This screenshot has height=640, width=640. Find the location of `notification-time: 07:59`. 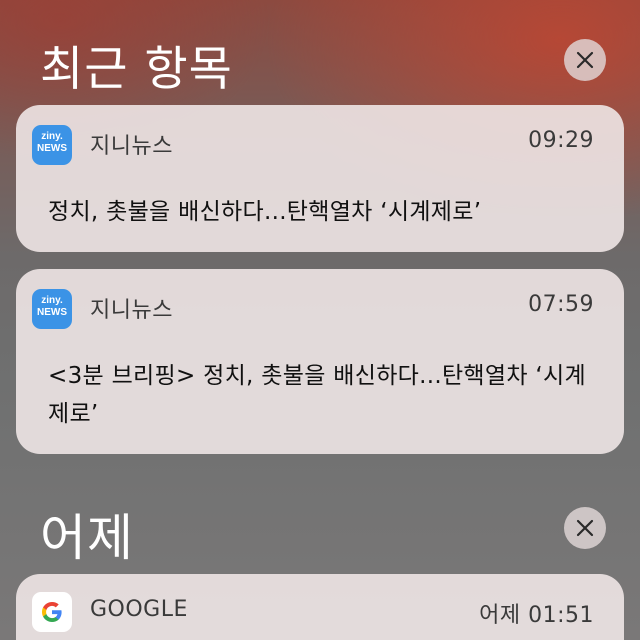

notification-time: 07:59 is located at coordinates (561, 304).